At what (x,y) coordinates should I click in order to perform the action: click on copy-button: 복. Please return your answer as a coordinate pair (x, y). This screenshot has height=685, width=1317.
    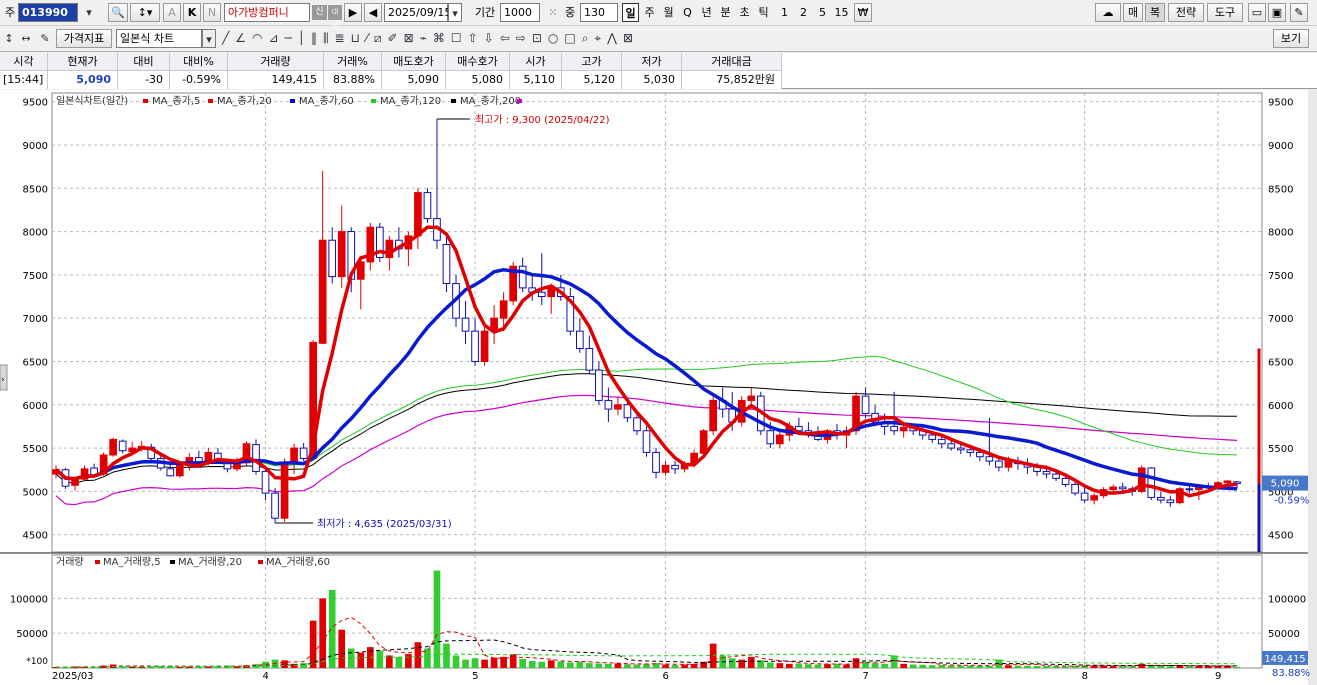
    Looking at the image, I should click on (1155, 12).